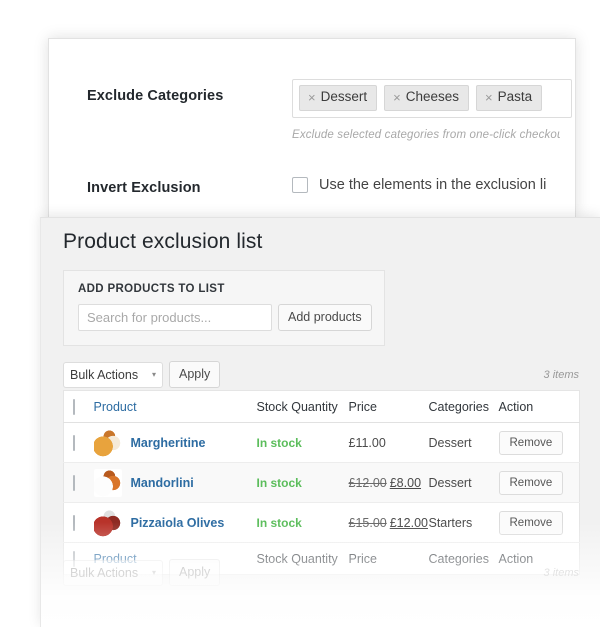 This screenshot has height=627, width=600. Describe the element at coordinates (151, 289) in the screenshot. I see `add-products-heading: ADD PRODUCTS TO LIST` at that location.